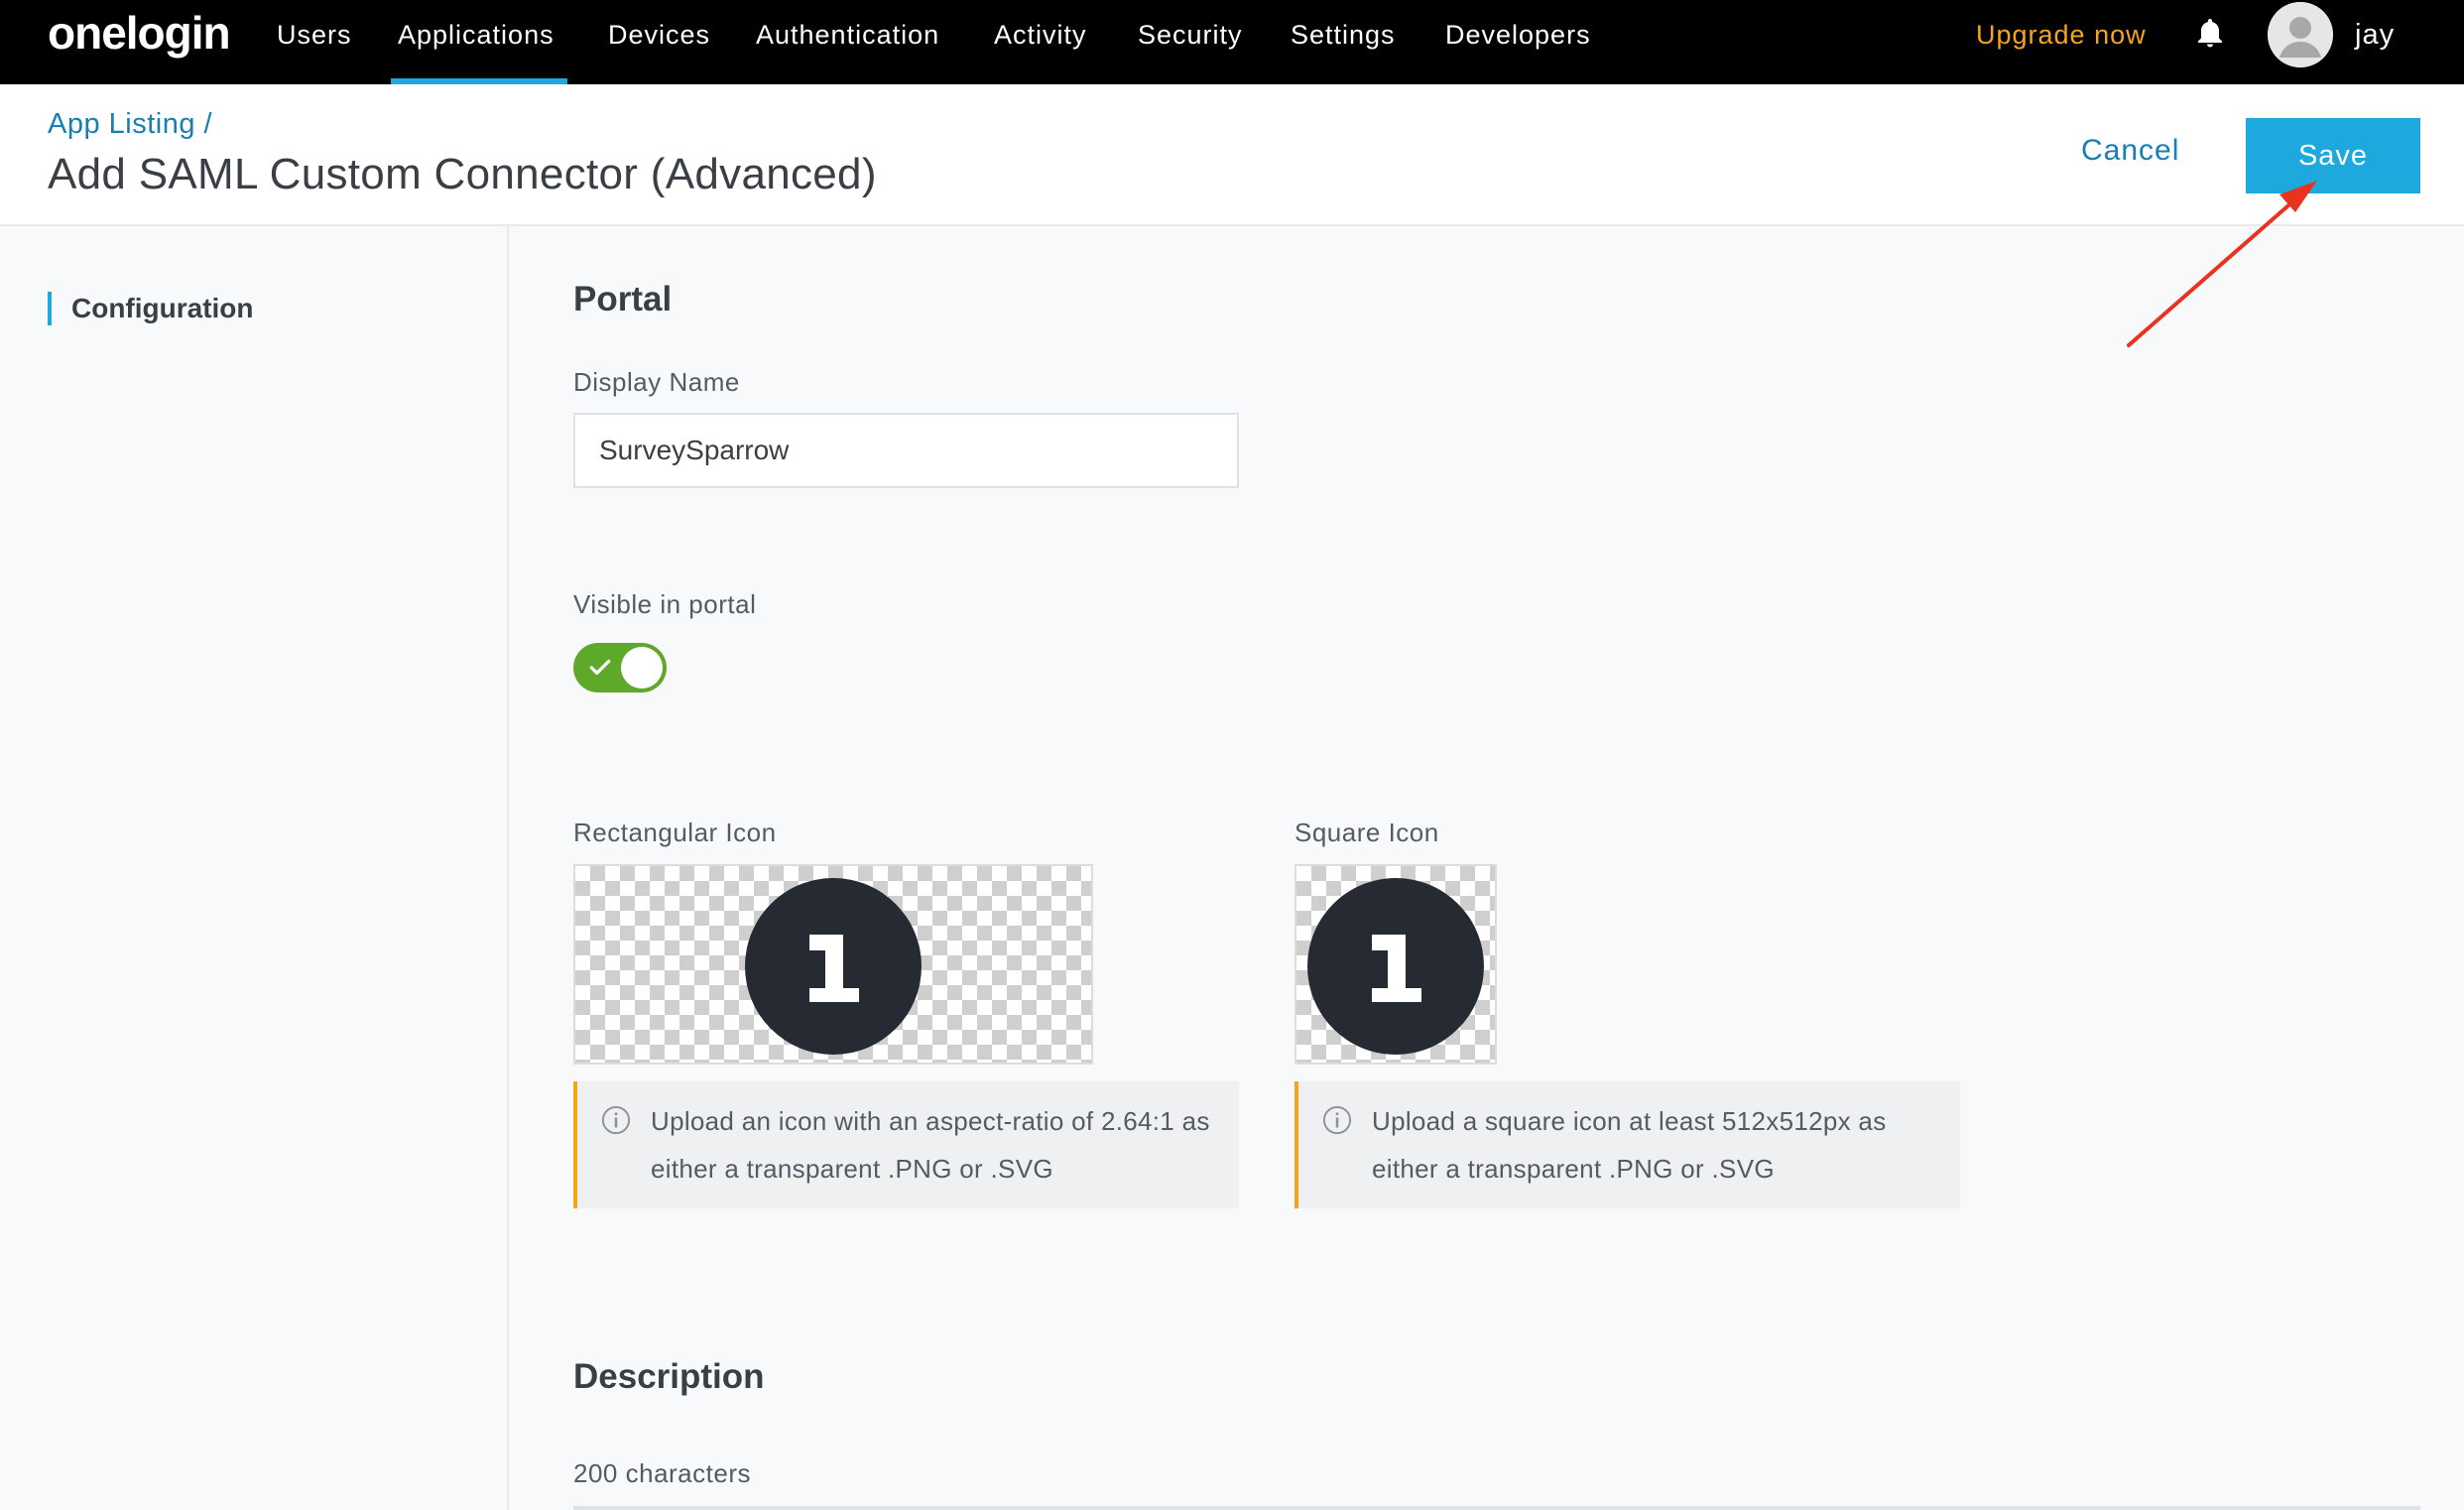 Image resolution: width=2464 pixels, height=1510 pixels. I want to click on rectangular-icon-upload, so click(833, 965).